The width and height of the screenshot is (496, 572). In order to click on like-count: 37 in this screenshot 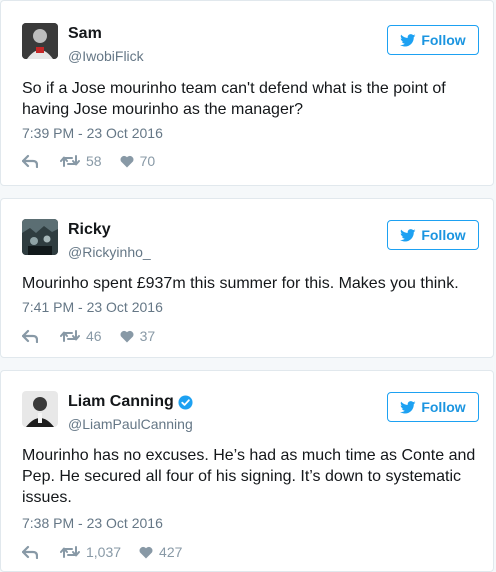, I will do `click(147, 336)`.